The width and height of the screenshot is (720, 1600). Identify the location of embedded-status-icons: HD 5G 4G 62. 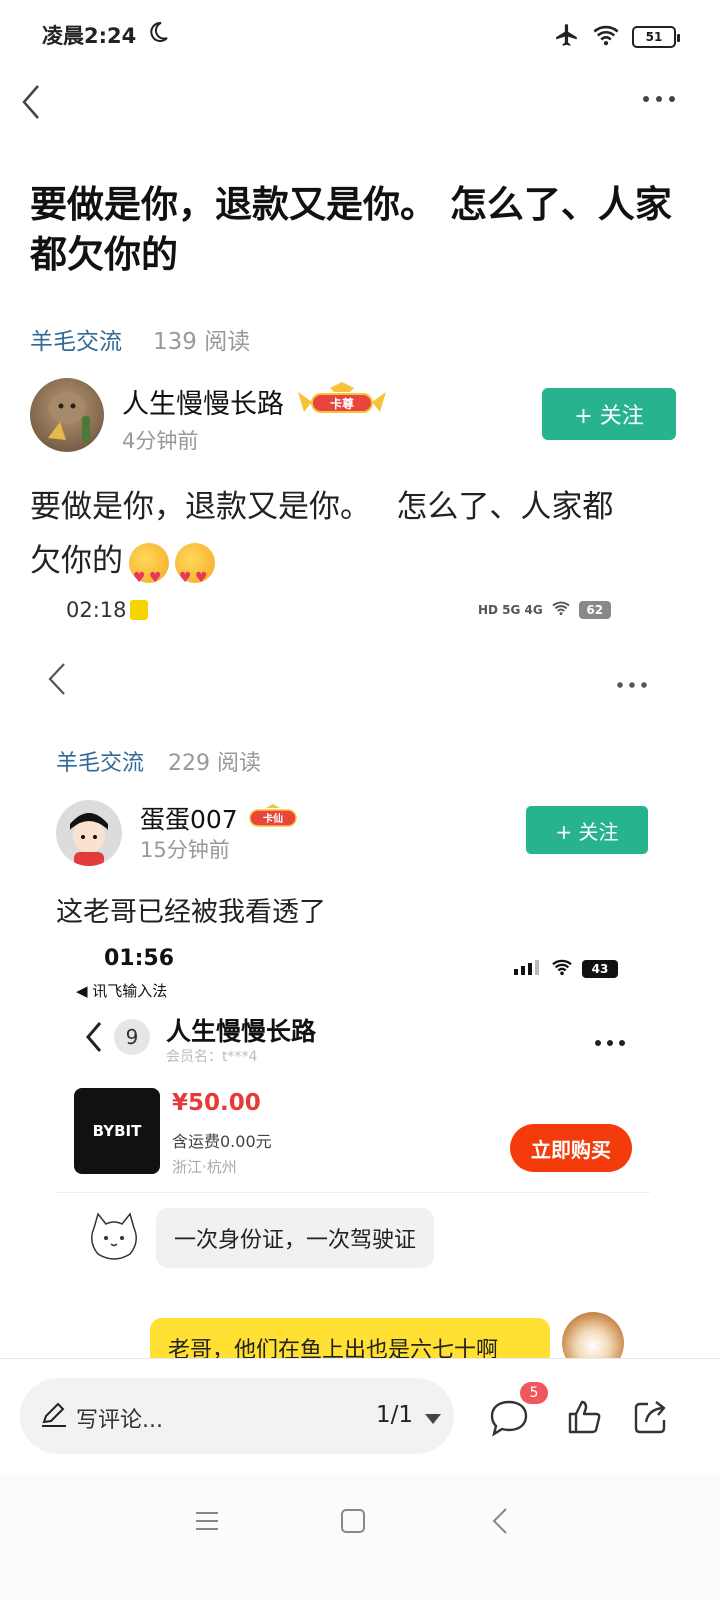
(544, 609).